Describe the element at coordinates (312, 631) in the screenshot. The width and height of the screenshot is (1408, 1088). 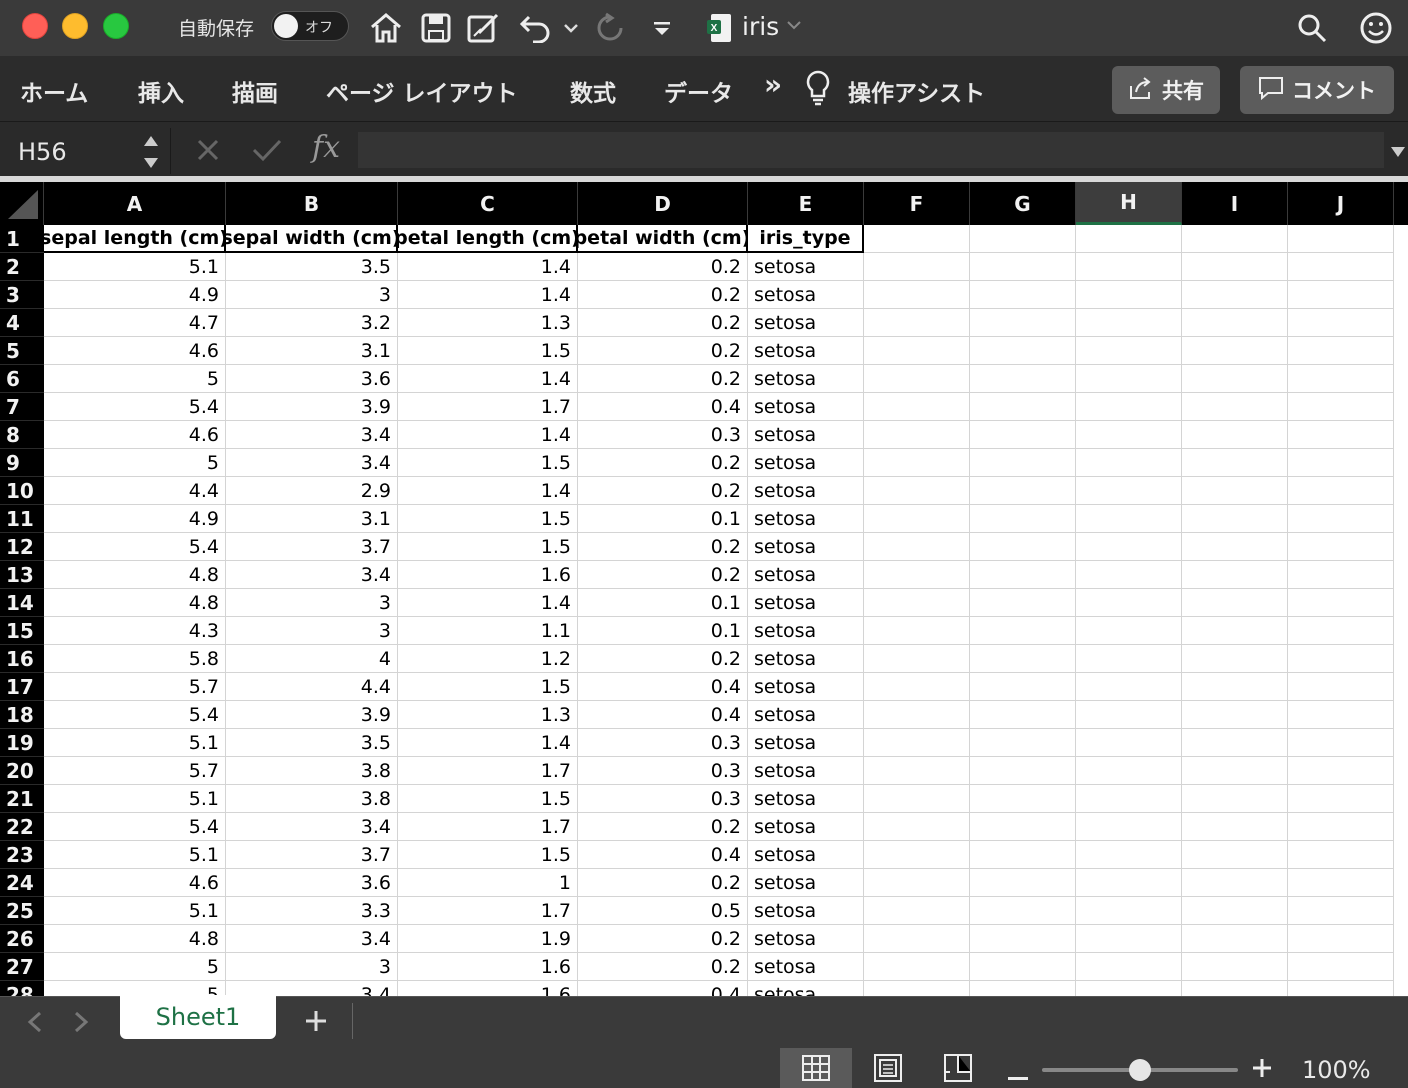
I see `table-cell: 3` at that location.